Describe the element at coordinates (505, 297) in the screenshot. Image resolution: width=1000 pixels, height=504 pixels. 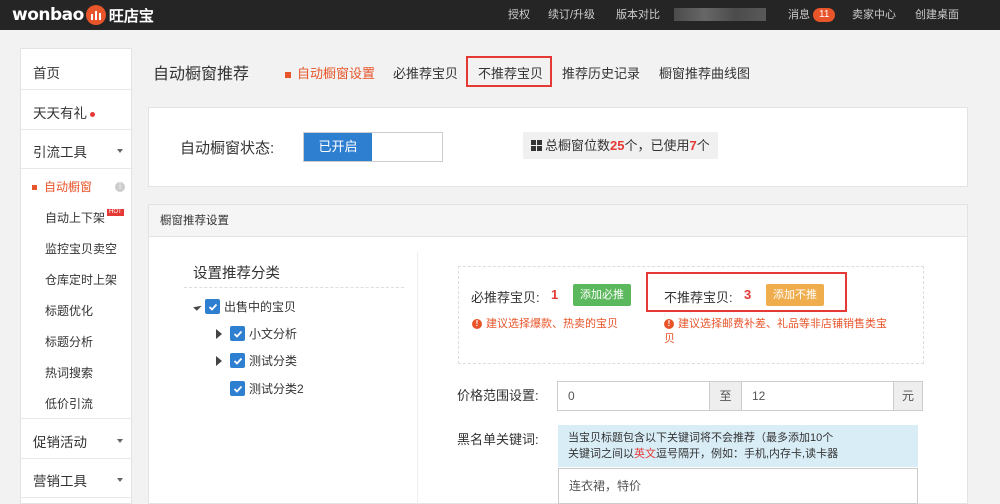
I see `must-recommend-label: 必推荐宝贝:` at that location.